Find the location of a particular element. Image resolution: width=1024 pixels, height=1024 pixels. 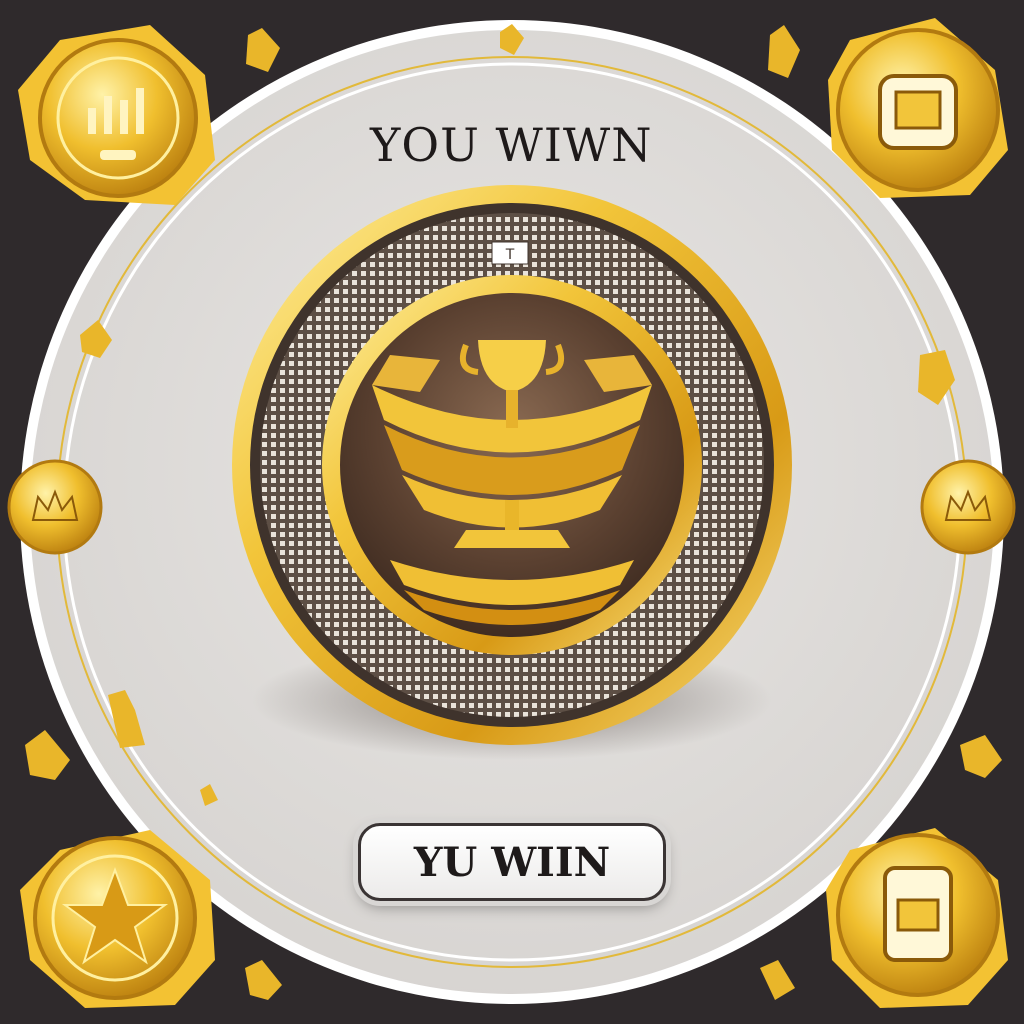

device-coin-icon is located at coordinates (918, 108).